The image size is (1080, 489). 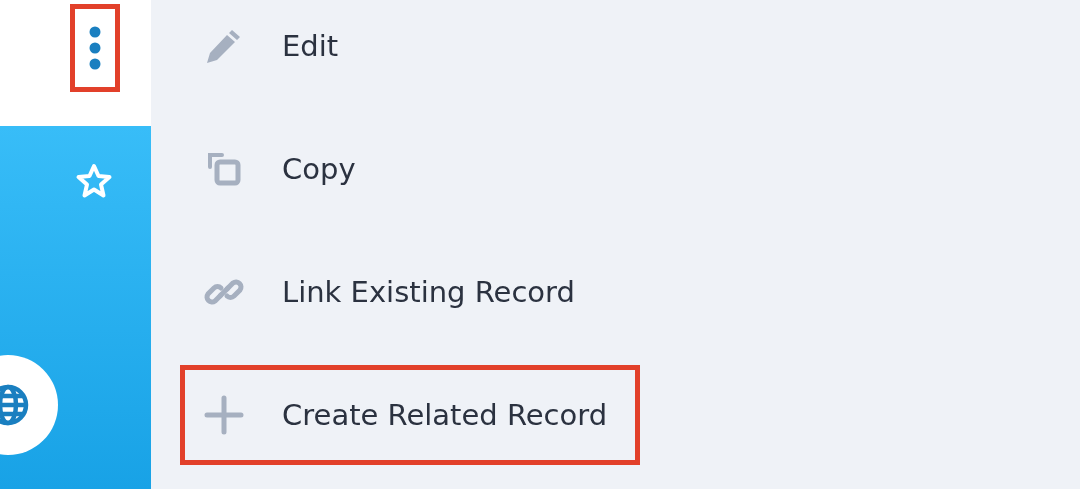 I want to click on menu-item: Create Related Record, so click(x=410, y=415).